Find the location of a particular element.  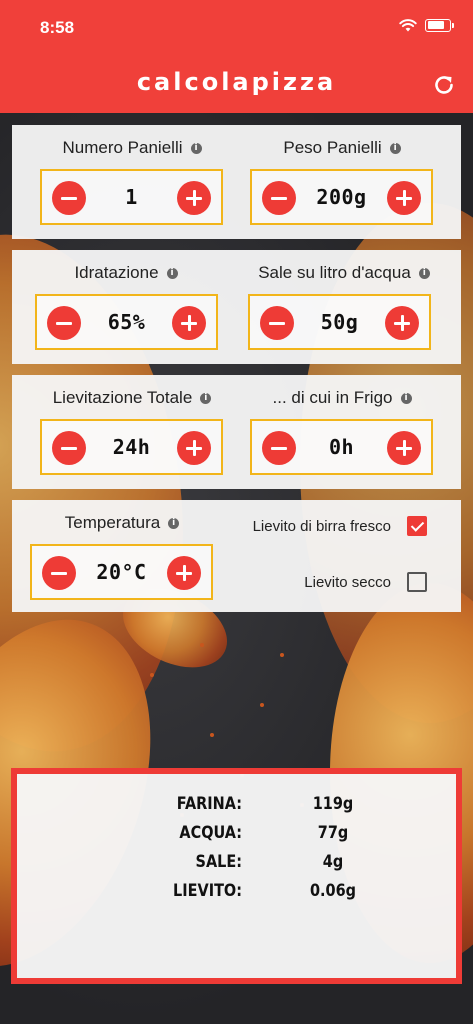

numero-panielli-increment-button is located at coordinates (194, 198).